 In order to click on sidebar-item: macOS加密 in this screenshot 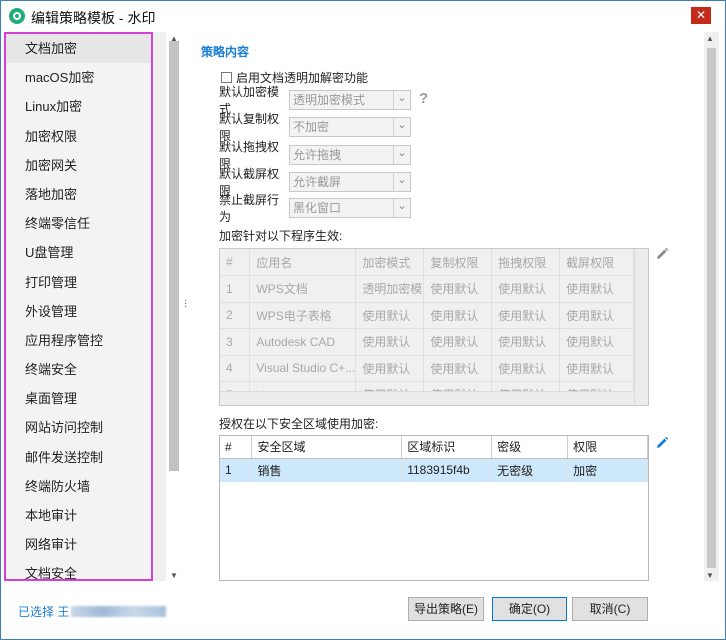, I will do `click(78, 77)`.